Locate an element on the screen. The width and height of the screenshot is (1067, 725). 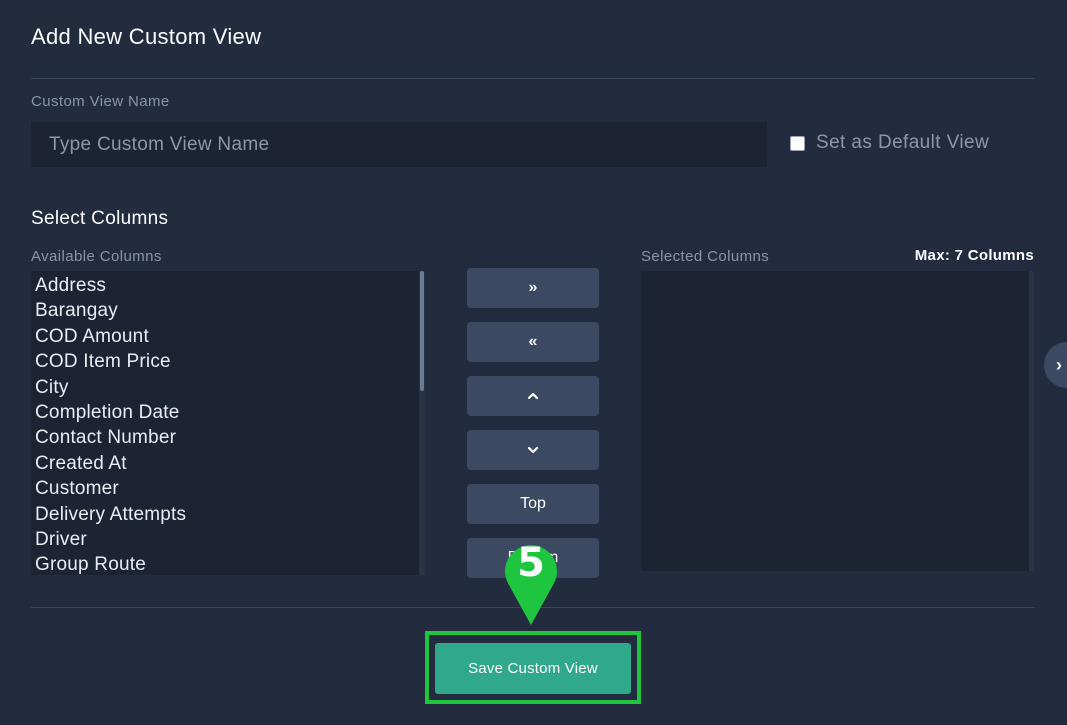
selected-list-scrollbar is located at coordinates (1031, 421).